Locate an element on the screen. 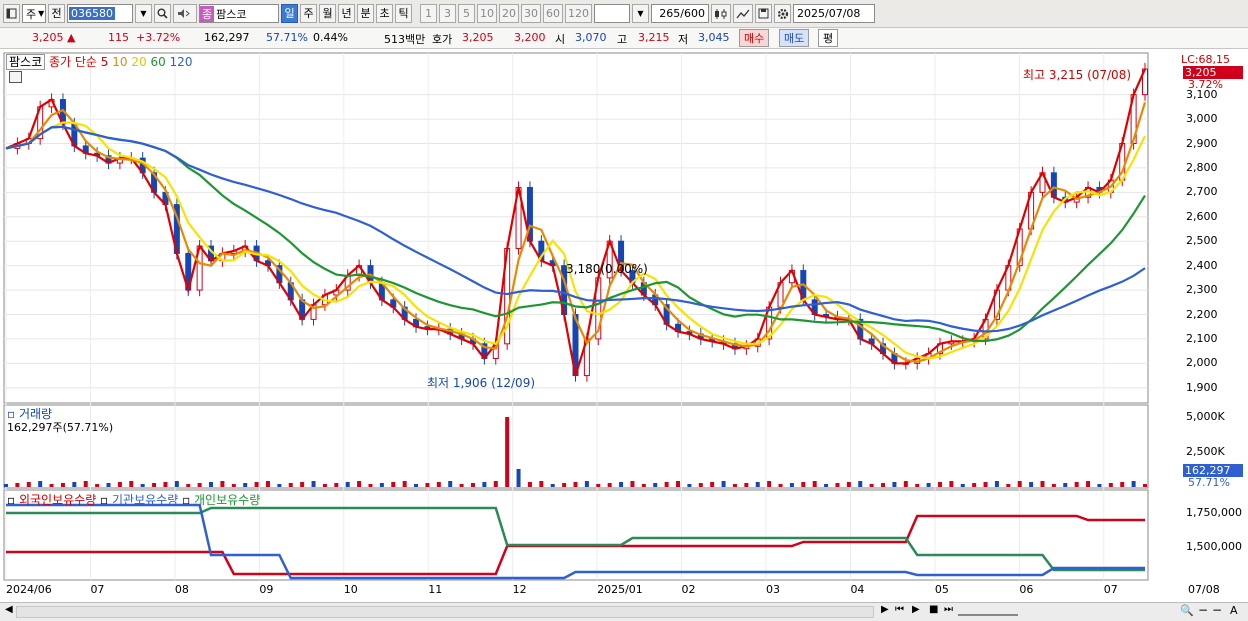 This screenshot has height=621, width=1248. change-rate: +3.72% is located at coordinates (158, 37).